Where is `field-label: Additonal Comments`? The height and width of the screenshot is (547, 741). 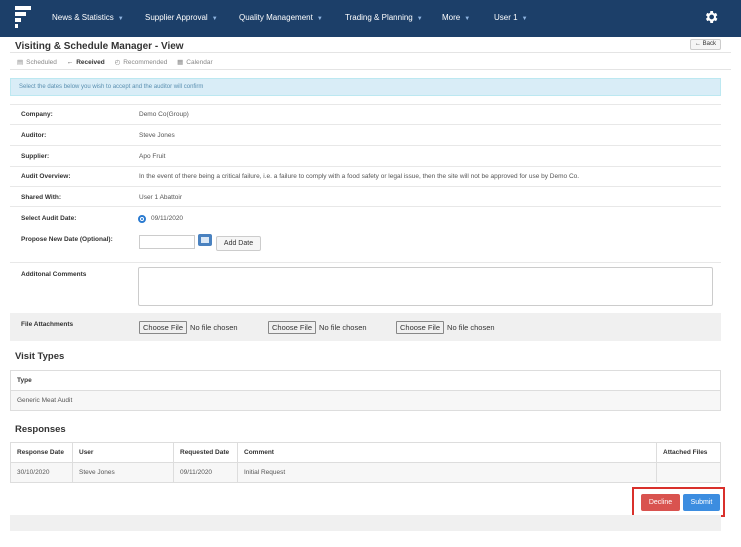
field-label: Additonal Comments is located at coordinates (54, 274).